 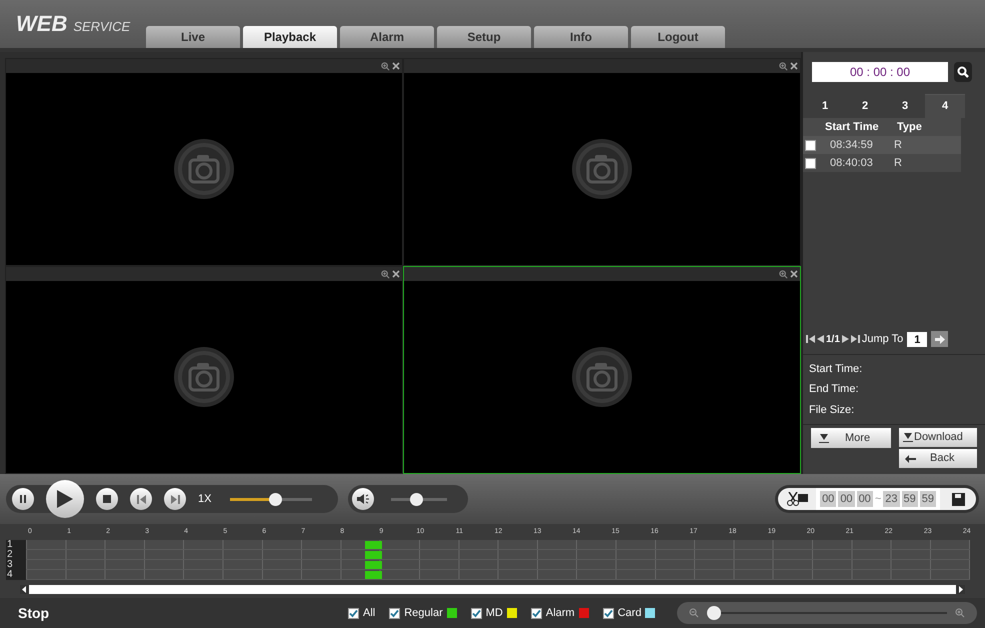 What do you see at coordinates (855, 339) in the screenshot?
I see `last-page-icon` at bounding box center [855, 339].